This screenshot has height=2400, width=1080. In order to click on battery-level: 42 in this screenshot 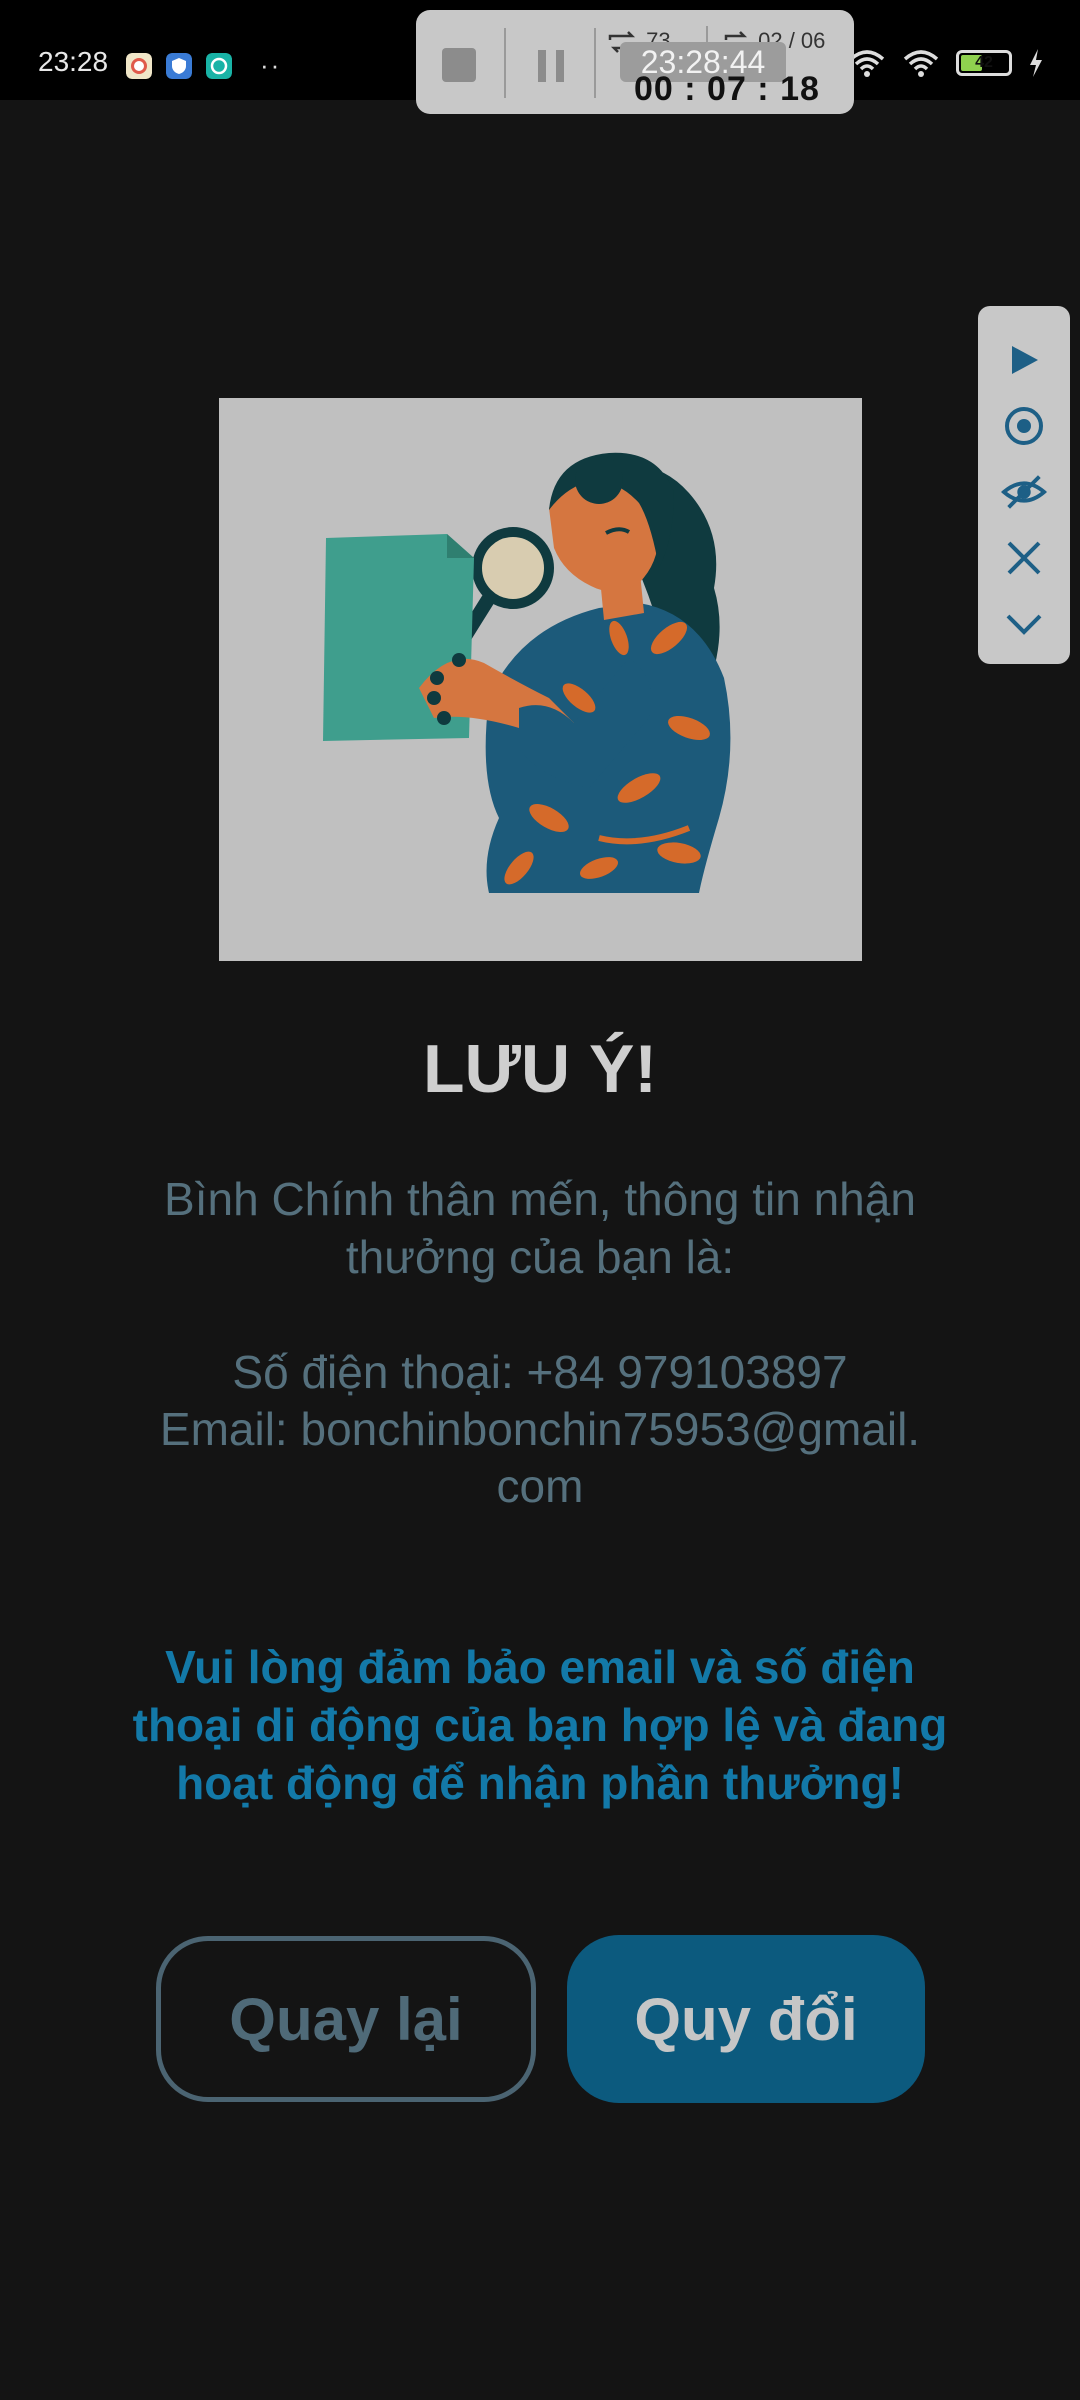, I will do `click(984, 62)`.